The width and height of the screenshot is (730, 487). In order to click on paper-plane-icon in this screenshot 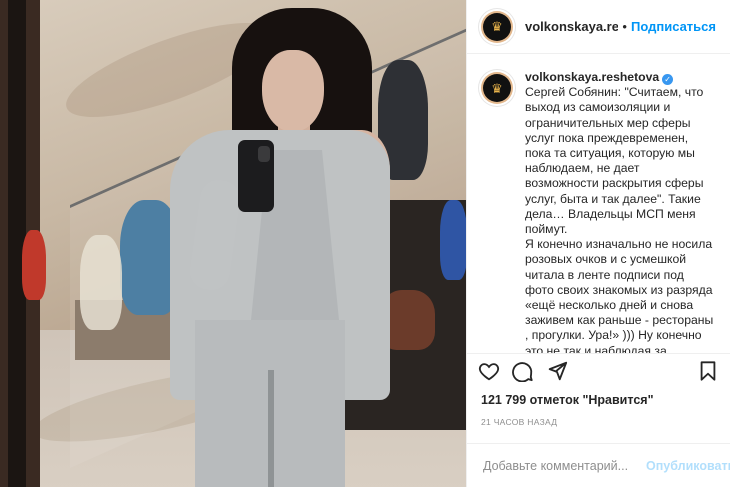, I will do `click(558, 370)`.